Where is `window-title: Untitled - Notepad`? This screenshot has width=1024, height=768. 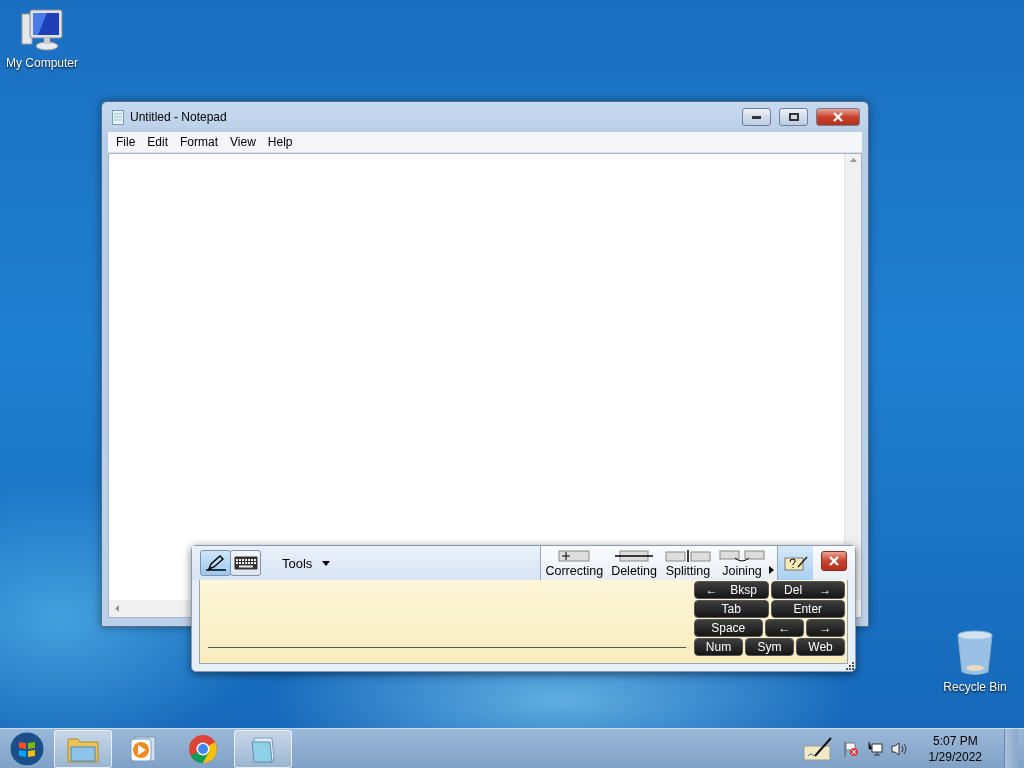 window-title: Untitled - Notepad is located at coordinates (179, 117).